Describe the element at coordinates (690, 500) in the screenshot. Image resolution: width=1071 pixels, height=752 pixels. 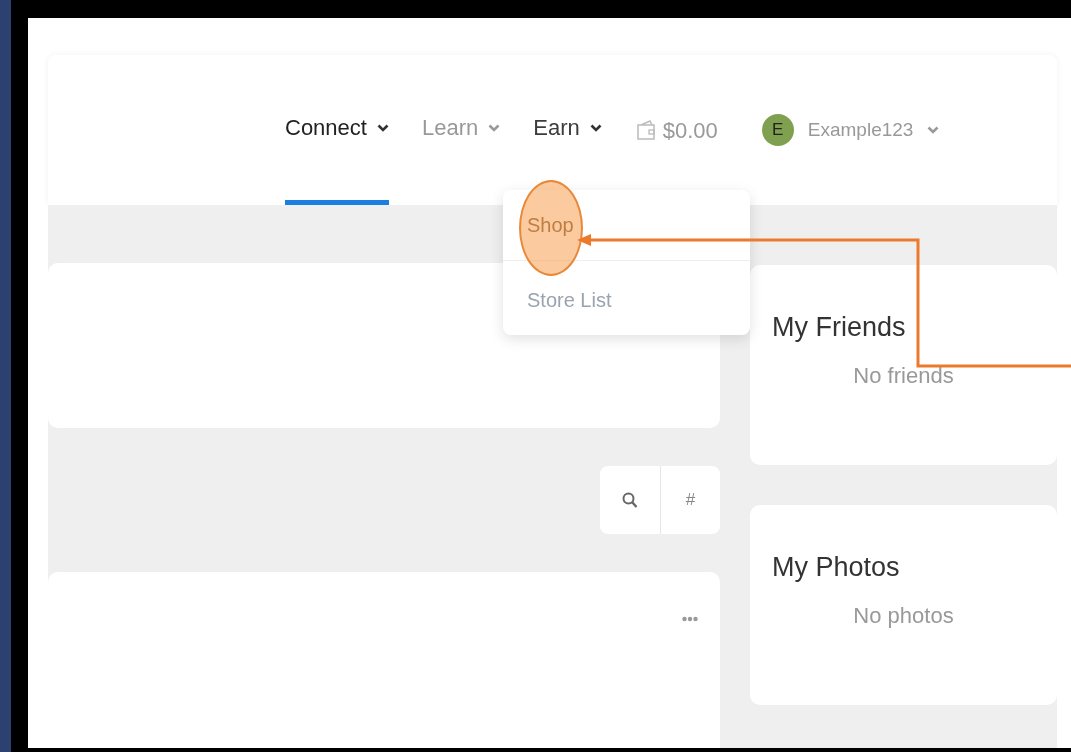
I see `hashtag-button: #` at that location.